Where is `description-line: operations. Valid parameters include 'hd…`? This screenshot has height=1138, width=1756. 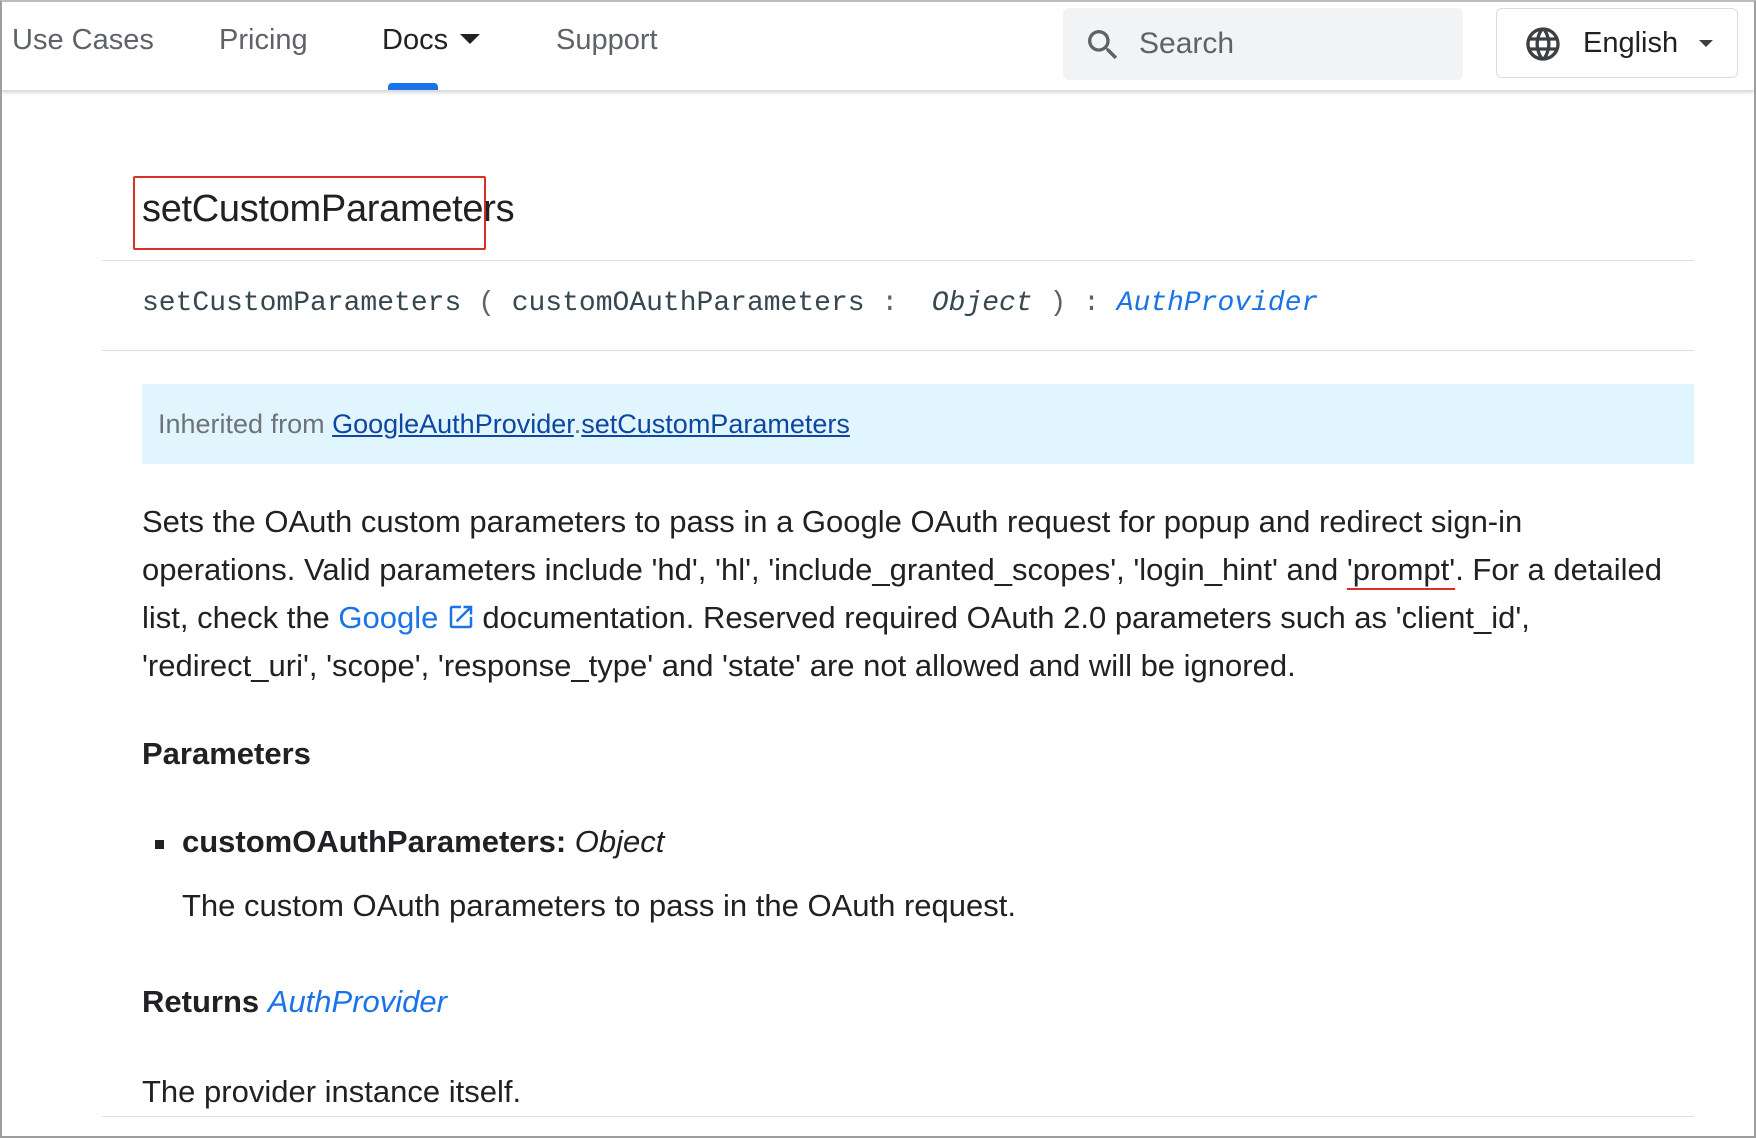
description-line: operations. Valid parameters include 'hd… is located at coordinates (923, 570).